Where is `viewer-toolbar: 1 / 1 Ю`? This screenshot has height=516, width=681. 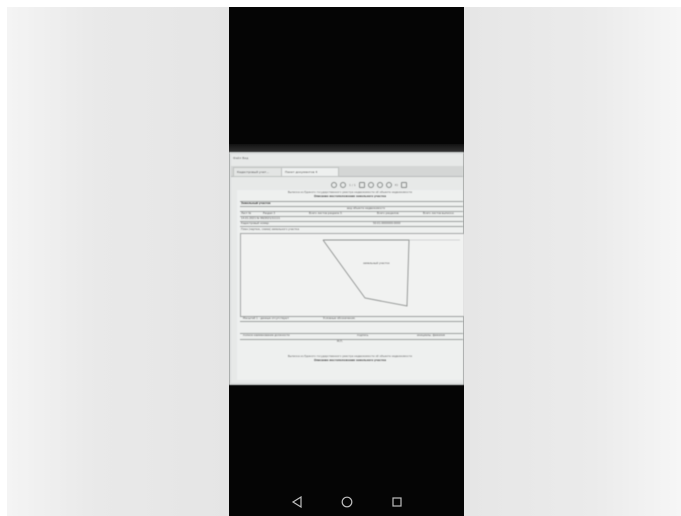 viewer-toolbar: 1 / 1 Ю is located at coordinates (396, 185).